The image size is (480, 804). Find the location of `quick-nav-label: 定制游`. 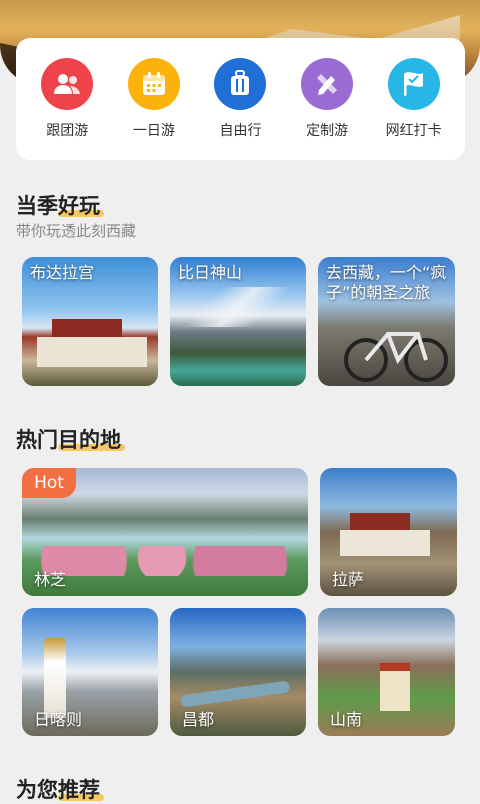

quick-nav-label: 定制游 is located at coordinates (327, 131).